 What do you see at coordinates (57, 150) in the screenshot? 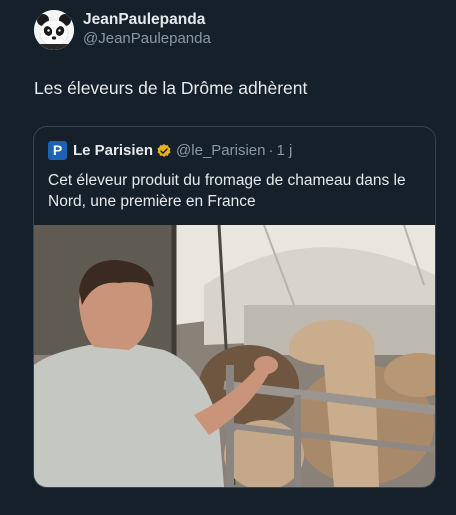
I see `publisher-logo: P` at bounding box center [57, 150].